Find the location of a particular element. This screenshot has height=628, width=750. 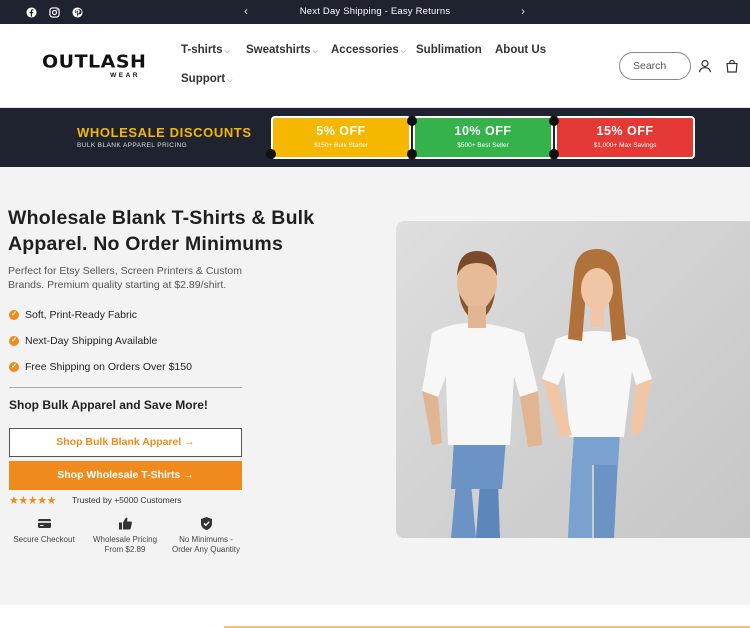

rating-stars: ★★★★★ is located at coordinates (32, 501).